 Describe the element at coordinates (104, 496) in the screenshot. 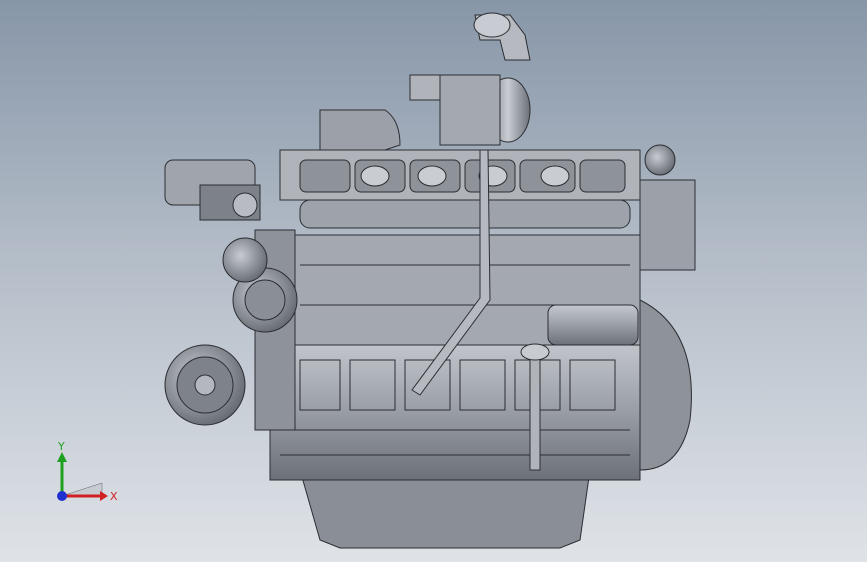

I see `x-axis-head` at that location.